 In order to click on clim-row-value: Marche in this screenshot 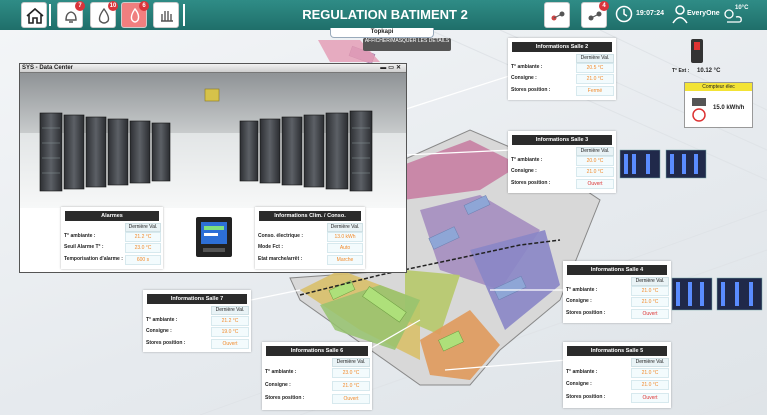, I will do `click(345, 260)`.